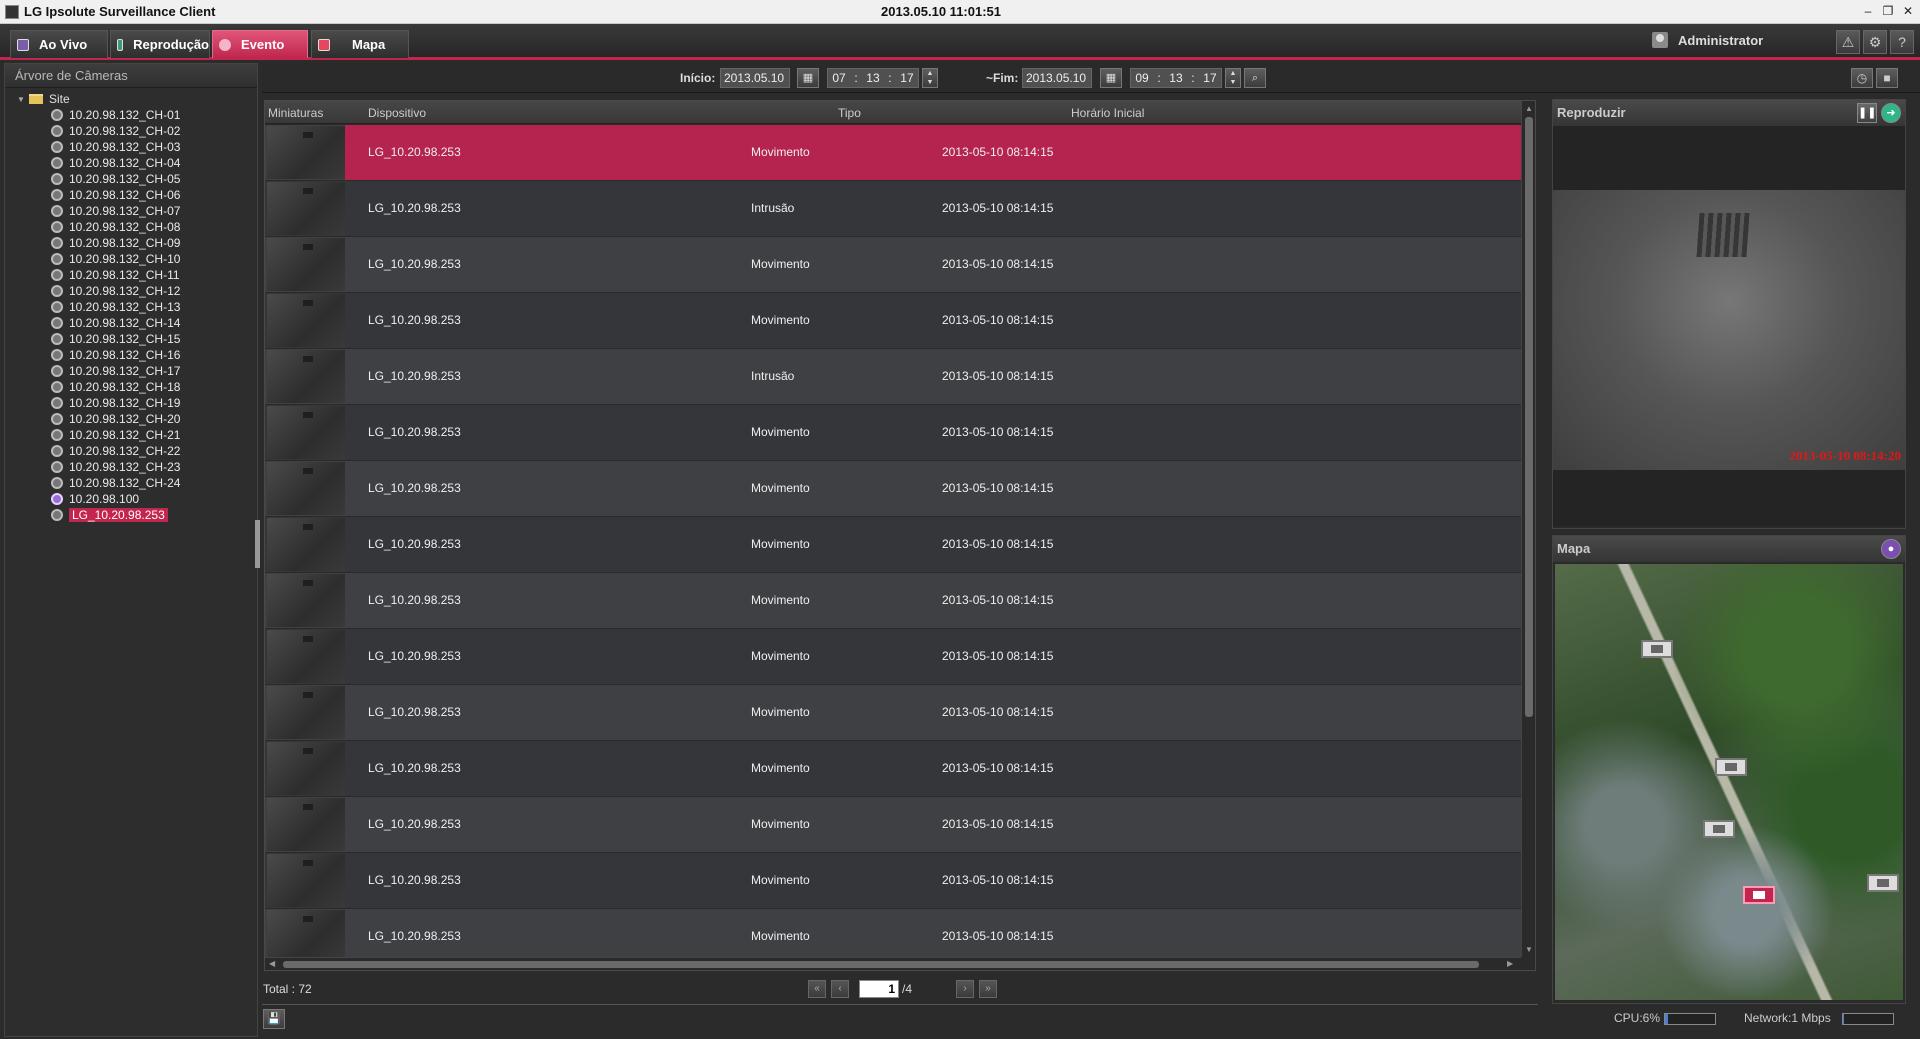 Image resolution: width=1920 pixels, height=1039 pixels. I want to click on scroll-up-icon: ▲, so click(1529, 108).